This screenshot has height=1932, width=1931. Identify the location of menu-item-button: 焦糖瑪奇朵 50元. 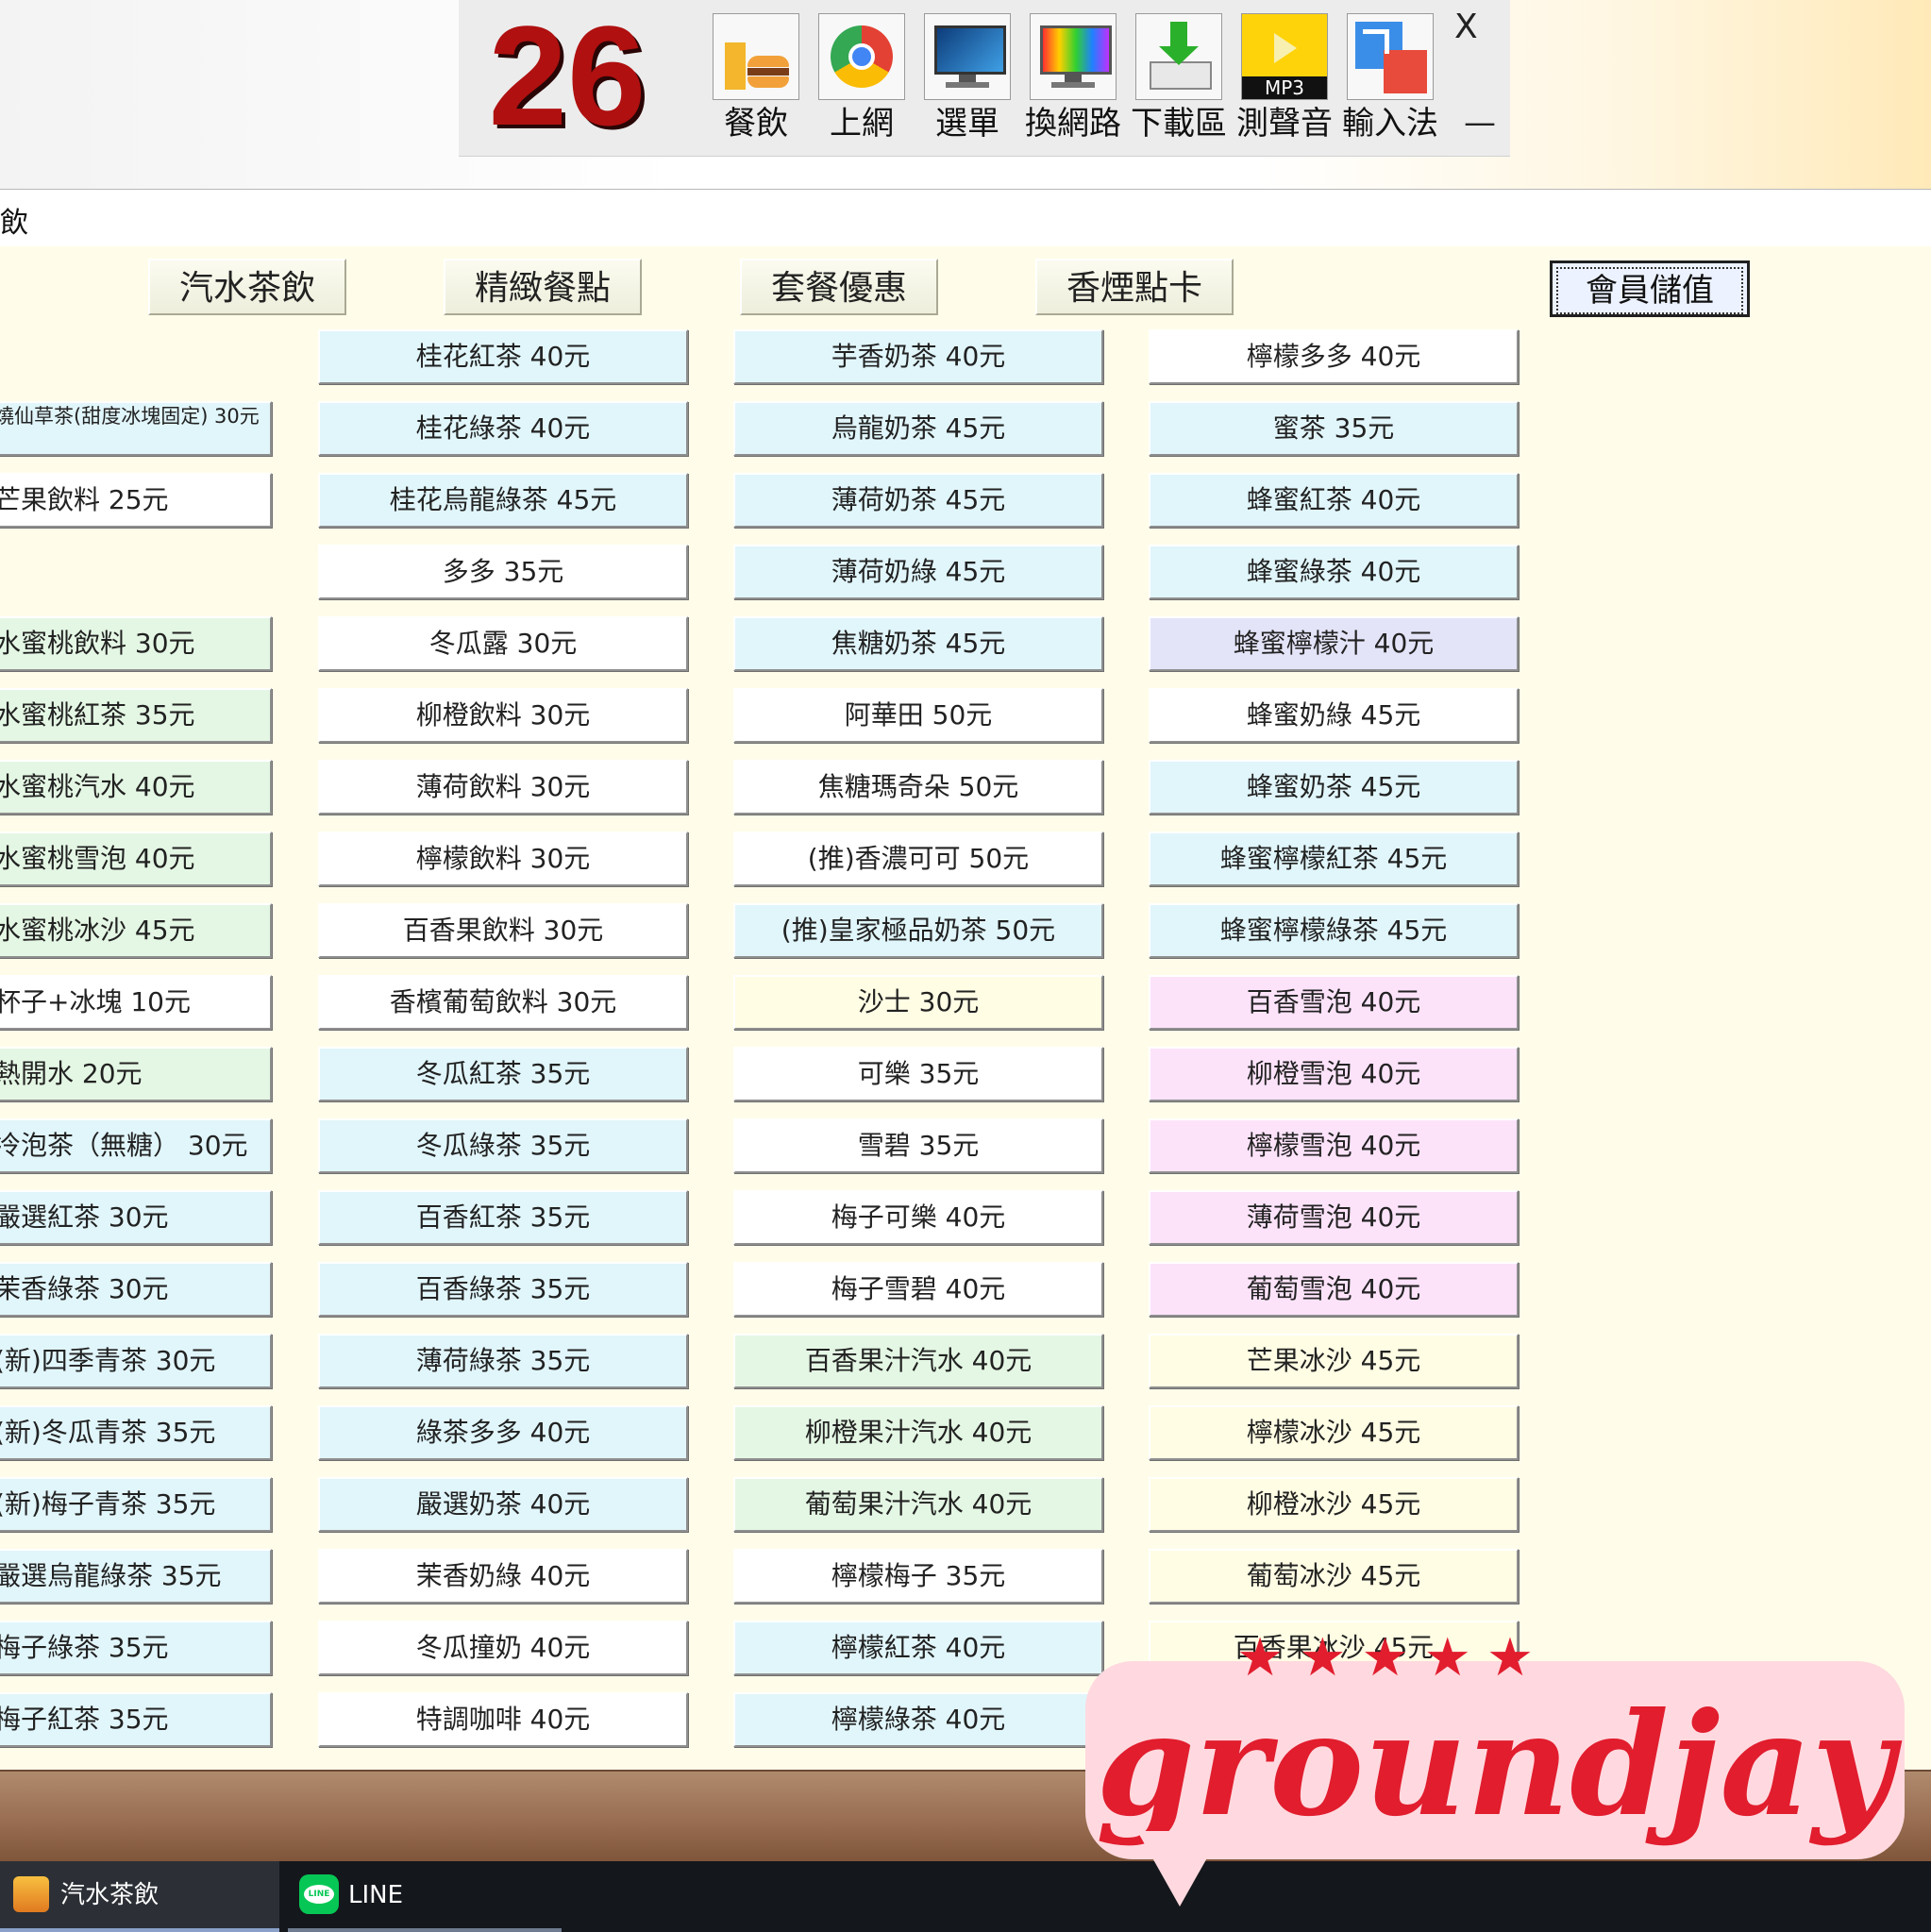
(918, 787).